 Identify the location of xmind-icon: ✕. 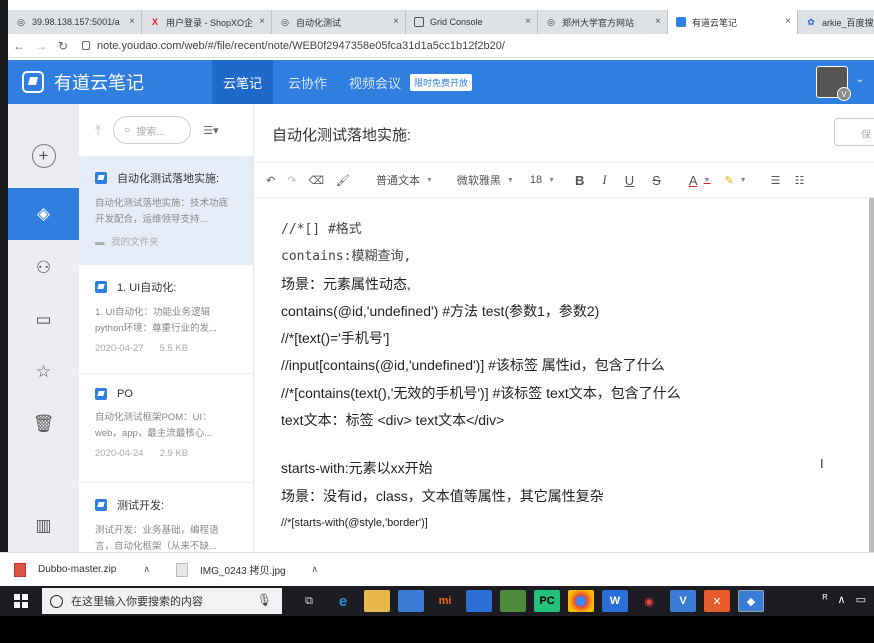
(717, 601).